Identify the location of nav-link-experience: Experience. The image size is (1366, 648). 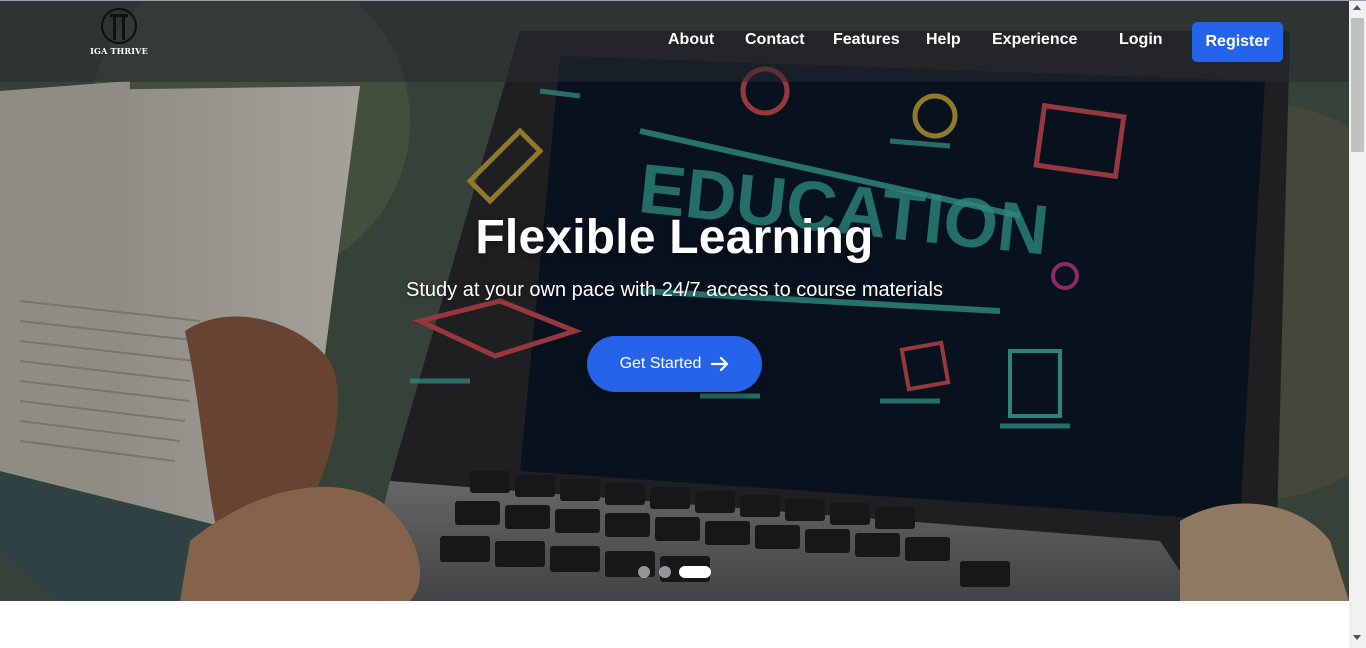
(1034, 40).